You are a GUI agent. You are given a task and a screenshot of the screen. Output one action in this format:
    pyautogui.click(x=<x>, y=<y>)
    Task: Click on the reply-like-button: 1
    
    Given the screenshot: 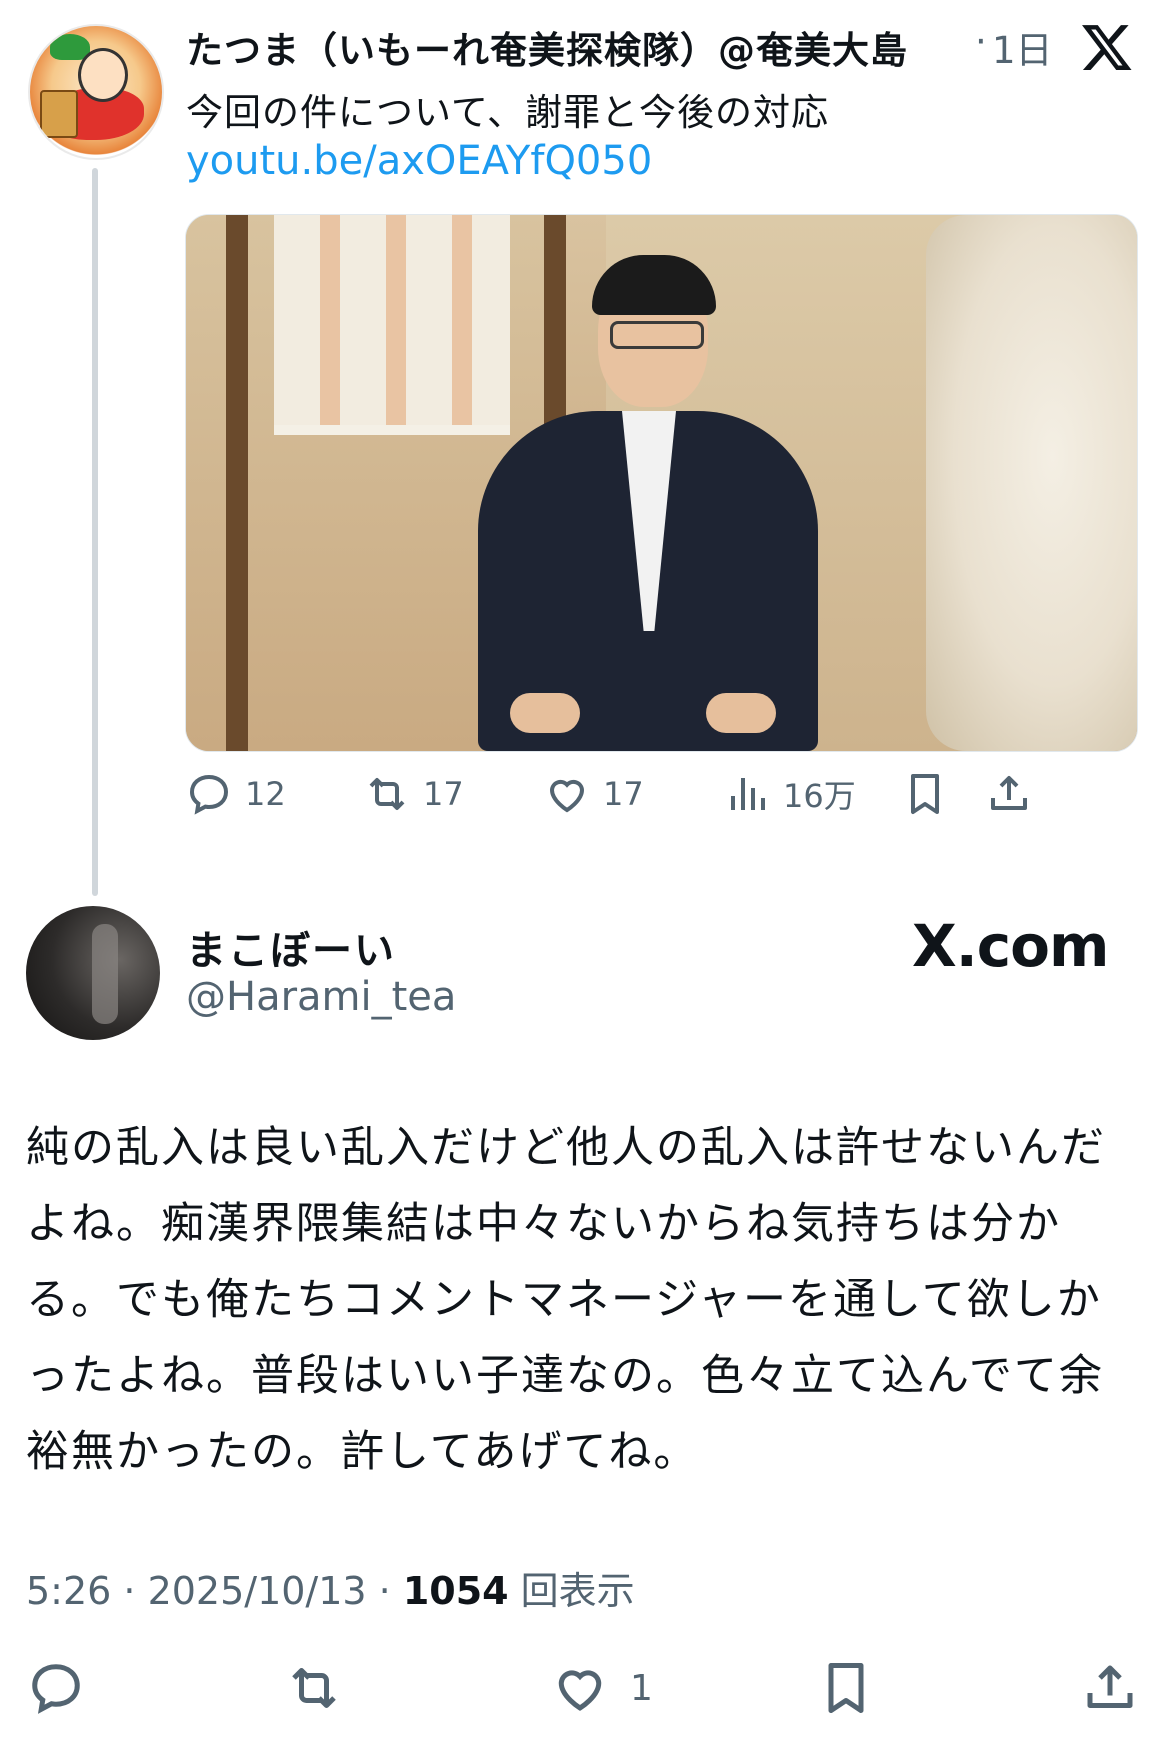 What is the action you would take?
    pyautogui.click(x=601, y=1688)
    